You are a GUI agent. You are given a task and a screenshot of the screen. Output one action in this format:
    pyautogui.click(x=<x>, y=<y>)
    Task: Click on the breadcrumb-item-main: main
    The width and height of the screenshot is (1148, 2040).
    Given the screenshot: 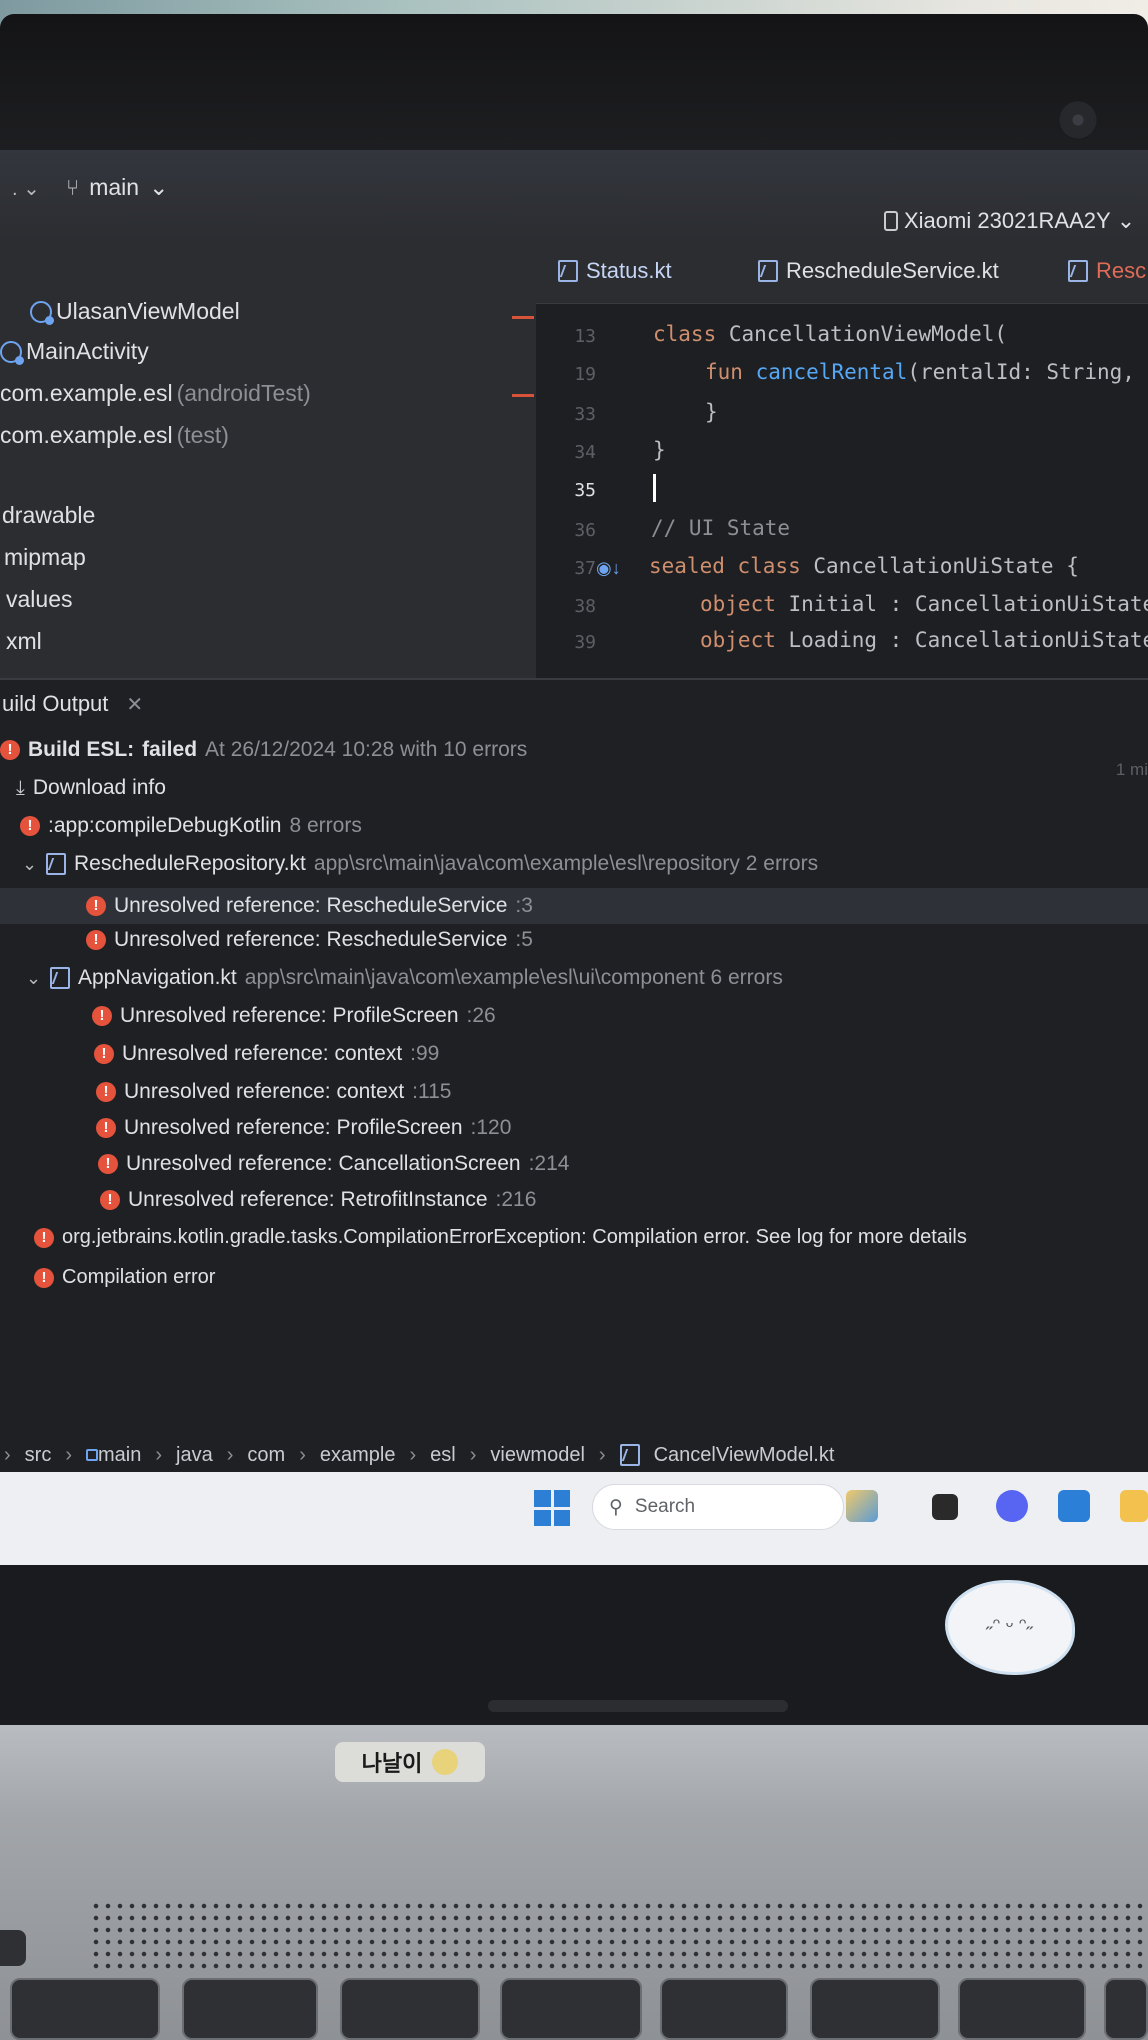 What is the action you would take?
    pyautogui.click(x=113, y=1455)
    